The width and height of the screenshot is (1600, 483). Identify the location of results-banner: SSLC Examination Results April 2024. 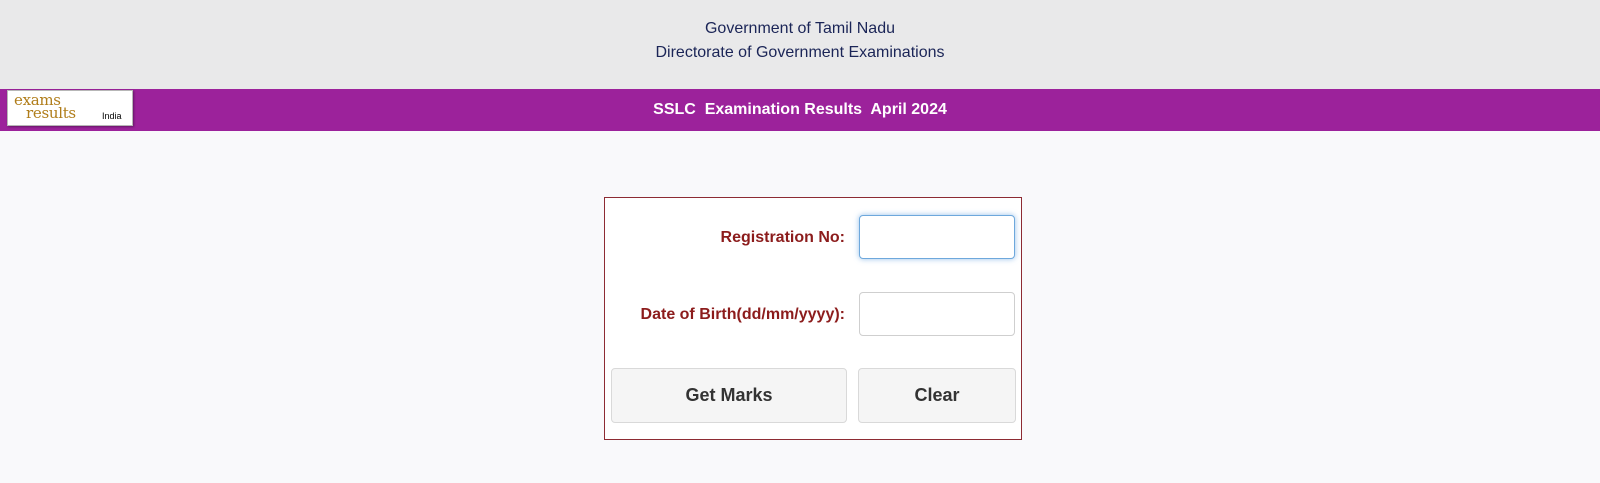
(800, 110).